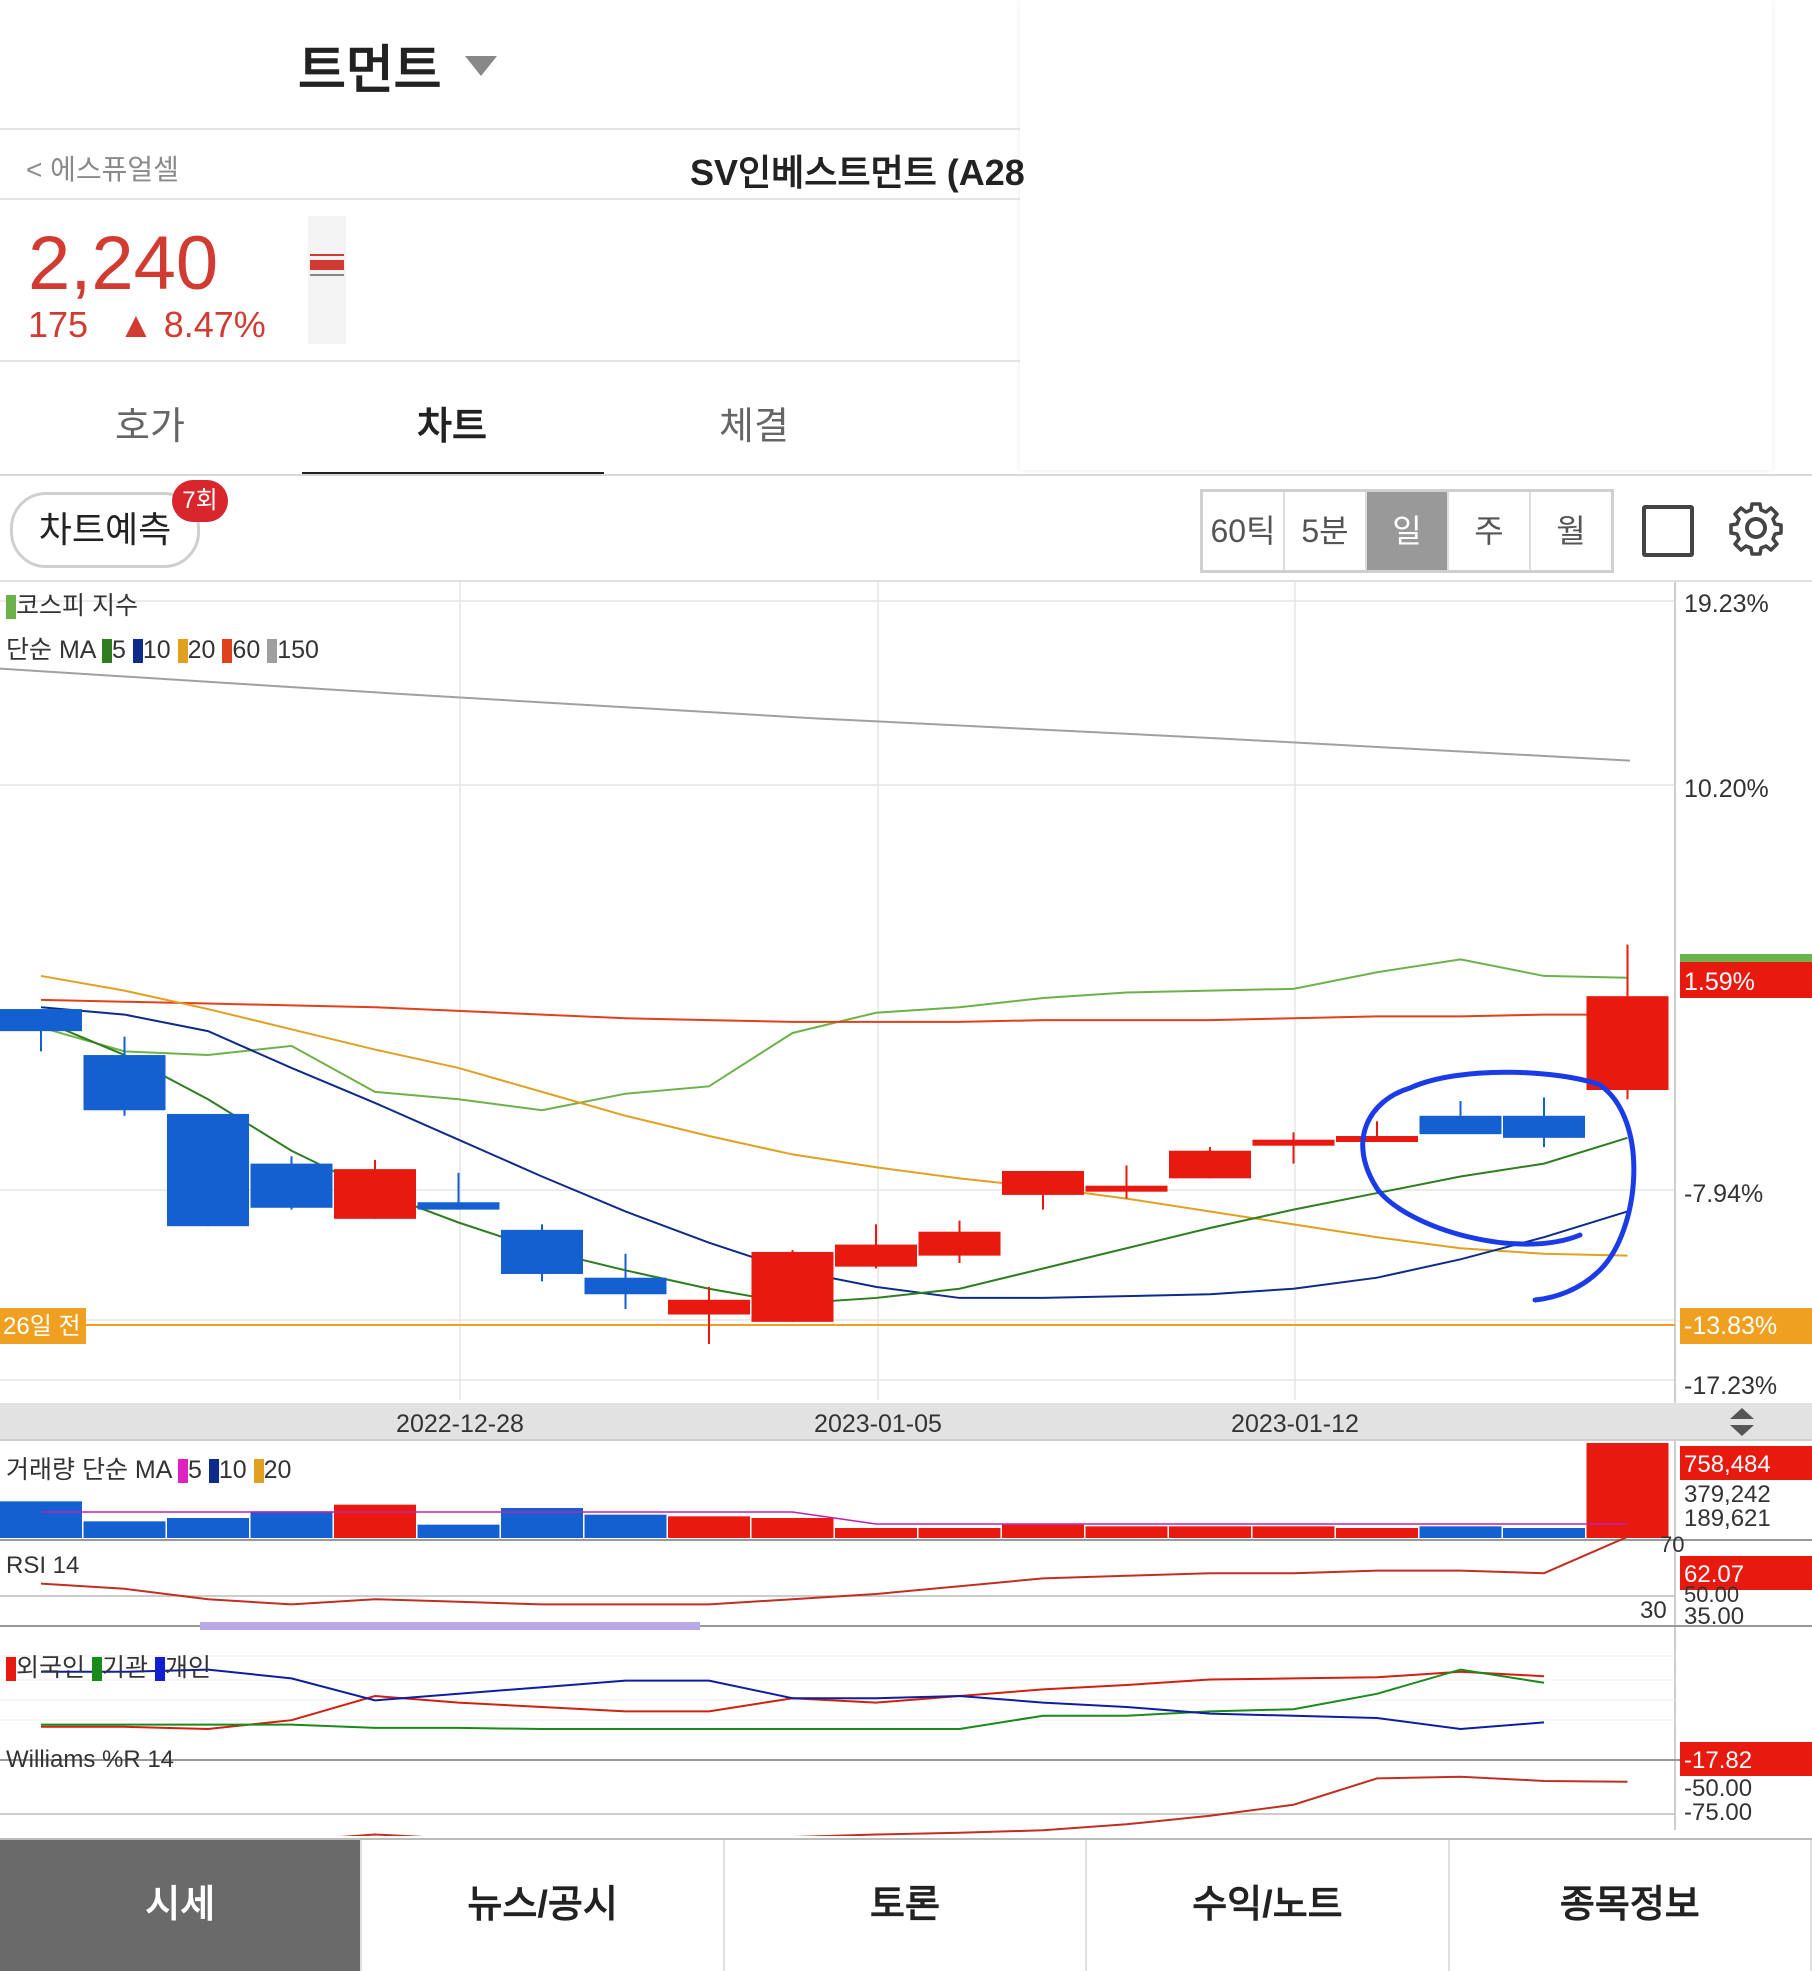 The image size is (1812, 1971). What do you see at coordinates (834, 1035) in the screenshot?
I see `kospi-line` at bounding box center [834, 1035].